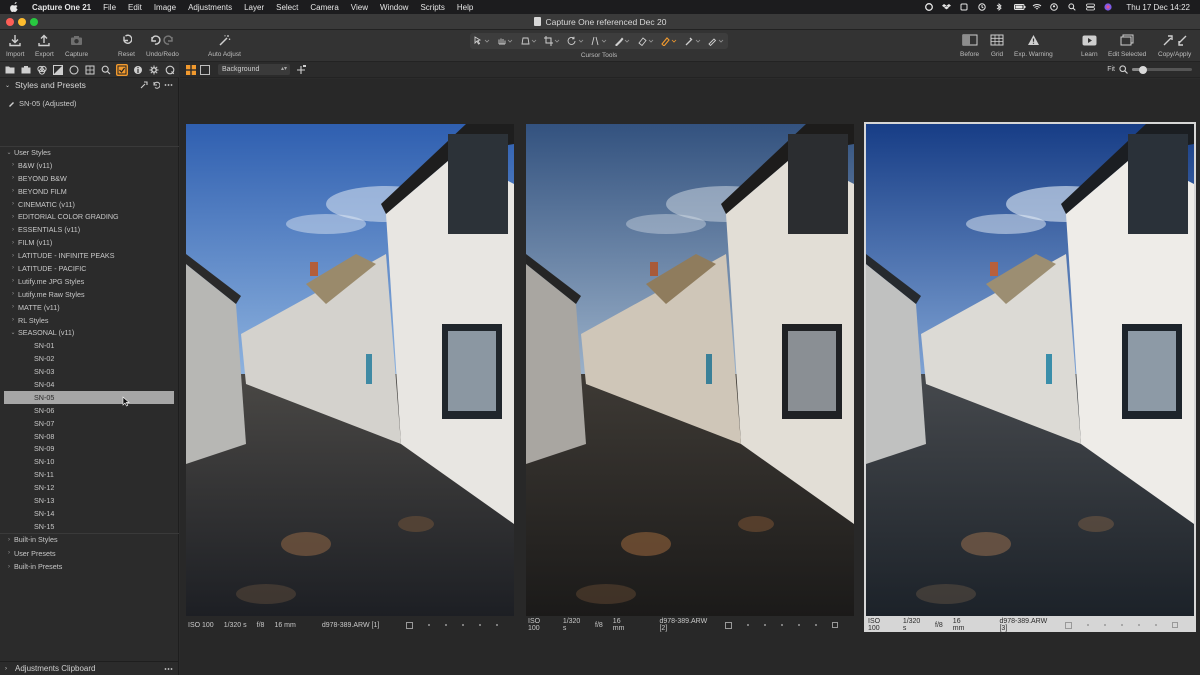 The height and width of the screenshot is (675, 1200). I want to click on undo-redo-button: Undo/Redo, so click(162, 45).